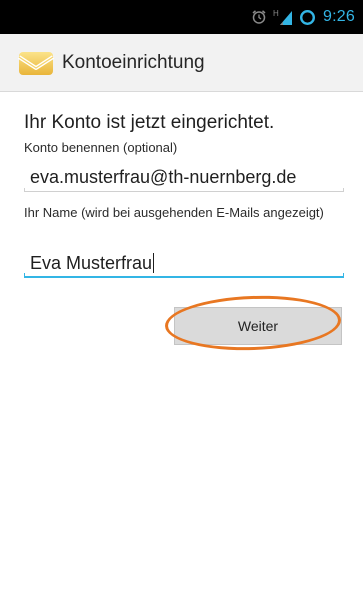 The image size is (363, 601). Describe the element at coordinates (307, 17) in the screenshot. I see `sync-icon` at that location.